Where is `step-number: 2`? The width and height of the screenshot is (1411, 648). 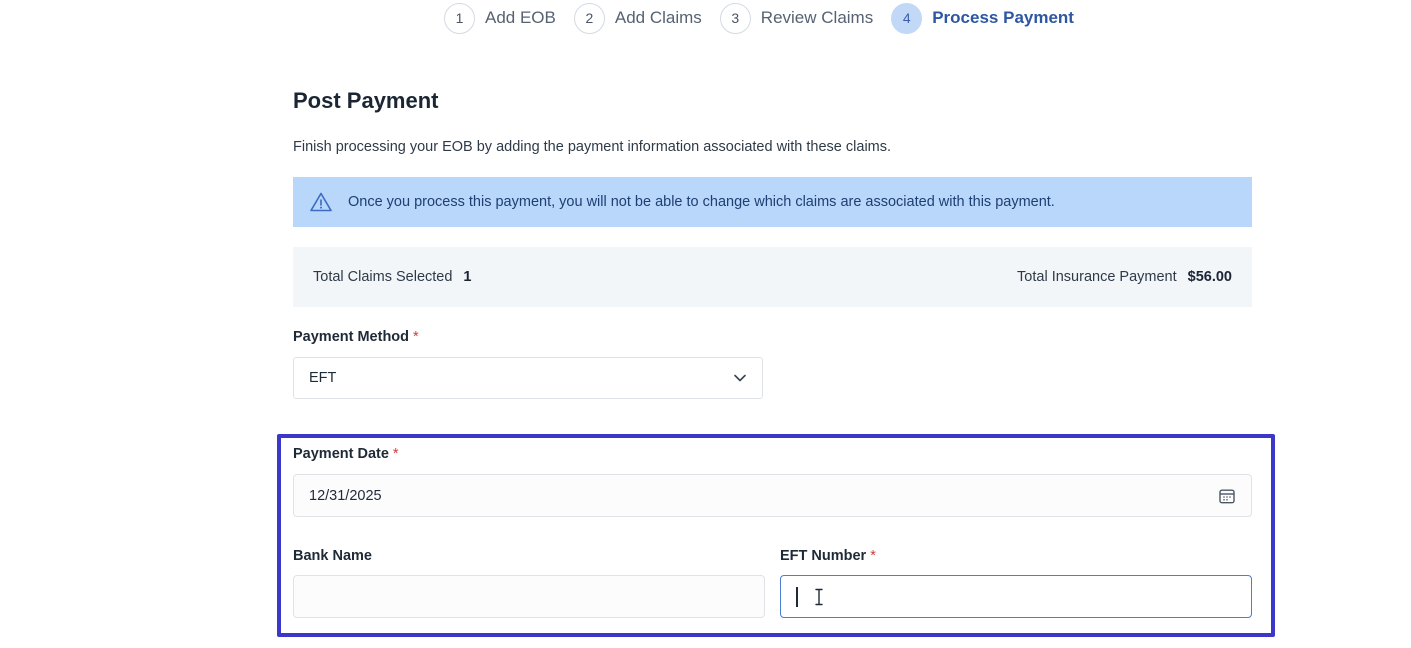
step-number: 2 is located at coordinates (589, 18).